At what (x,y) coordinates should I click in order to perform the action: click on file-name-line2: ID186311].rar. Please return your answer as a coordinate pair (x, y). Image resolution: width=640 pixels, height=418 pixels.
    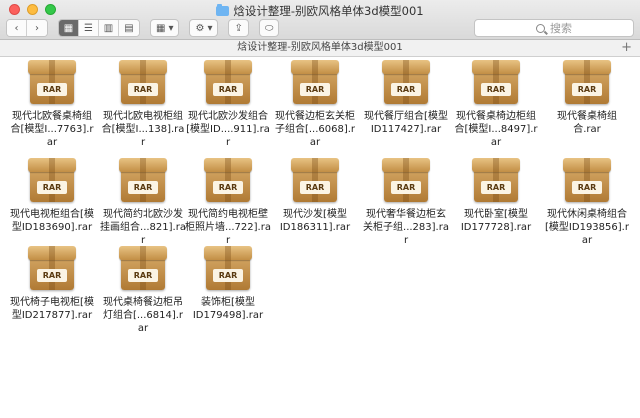
    Looking at the image, I should click on (315, 227).